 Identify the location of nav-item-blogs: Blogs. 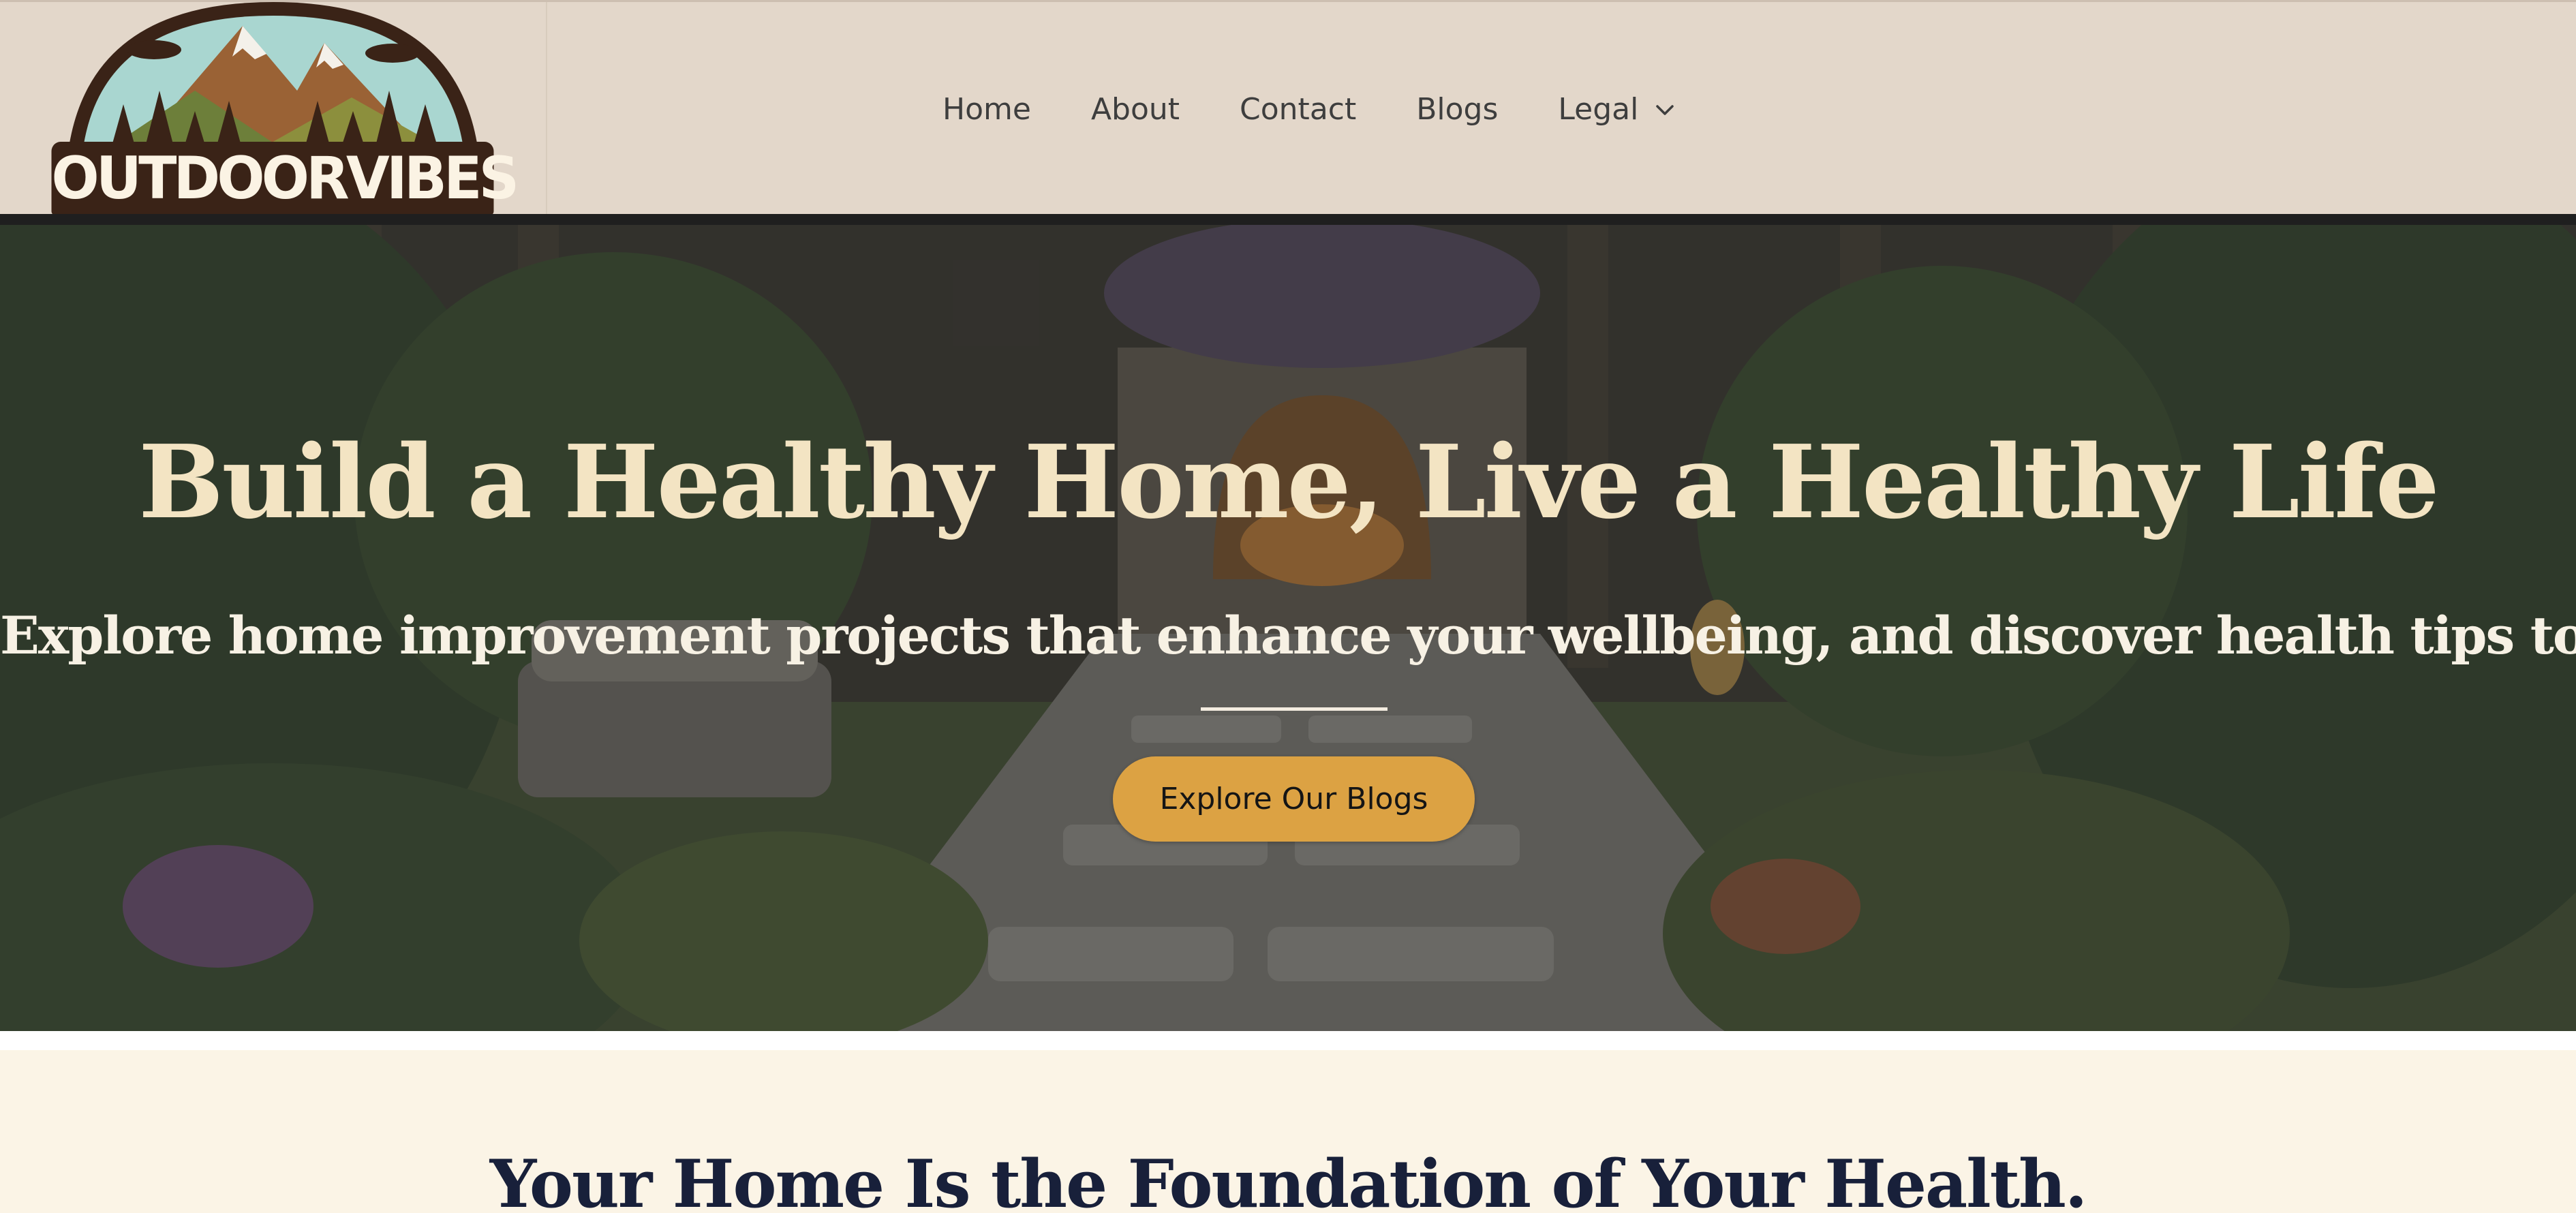
(1457, 109).